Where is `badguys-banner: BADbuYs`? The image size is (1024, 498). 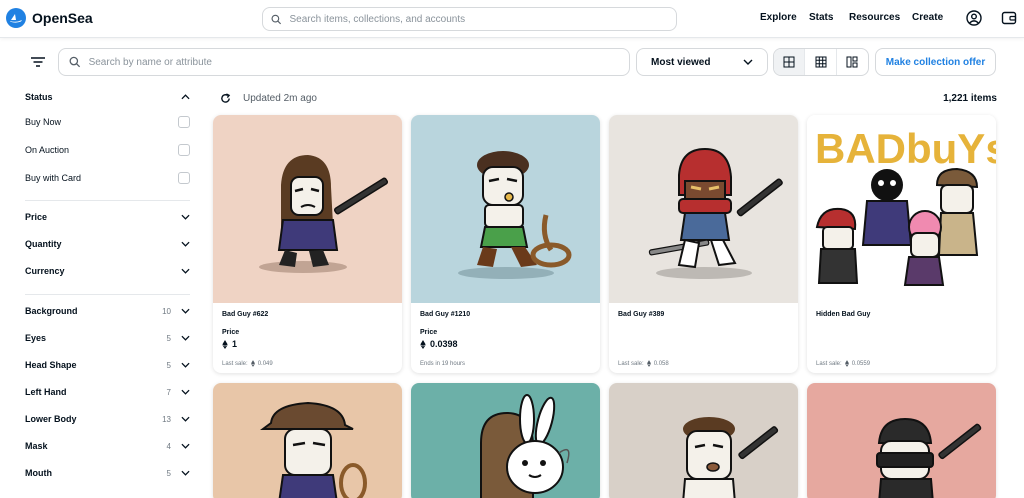
badguys-banner: BADbuYs is located at coordinates (905, 148).